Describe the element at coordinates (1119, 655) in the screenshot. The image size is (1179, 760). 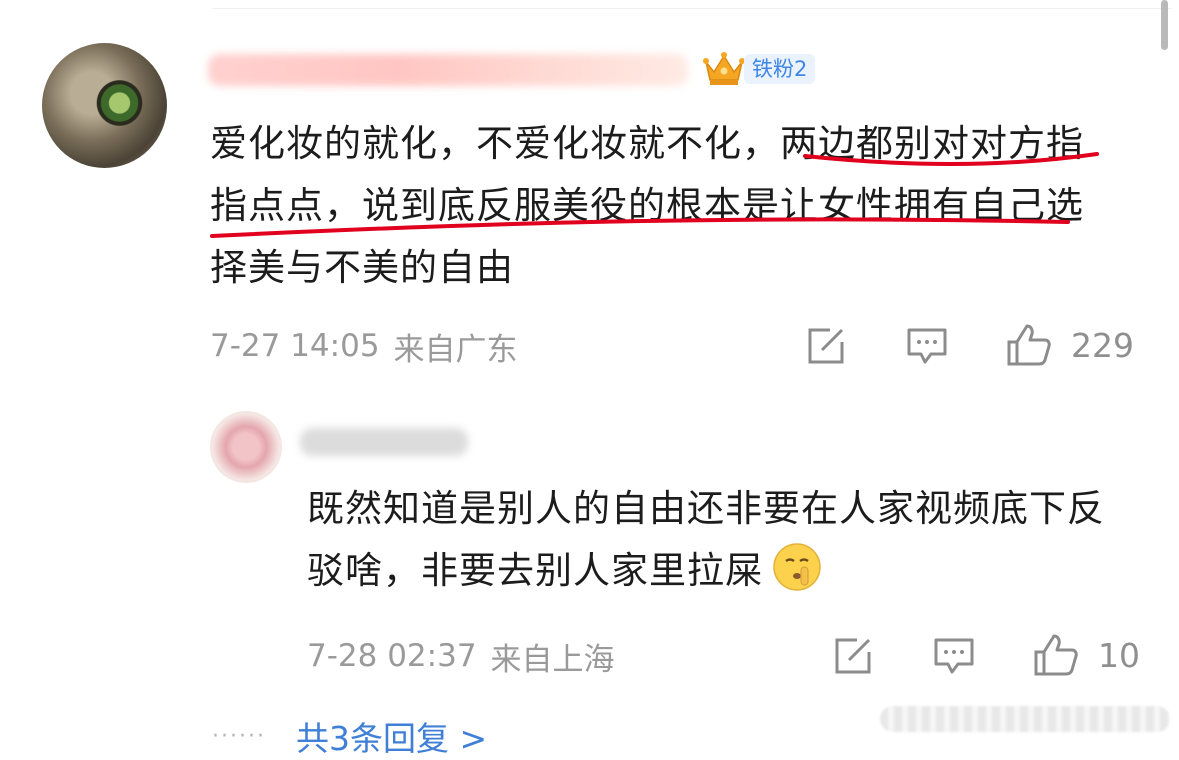
I see `like-count: 10` at that location.